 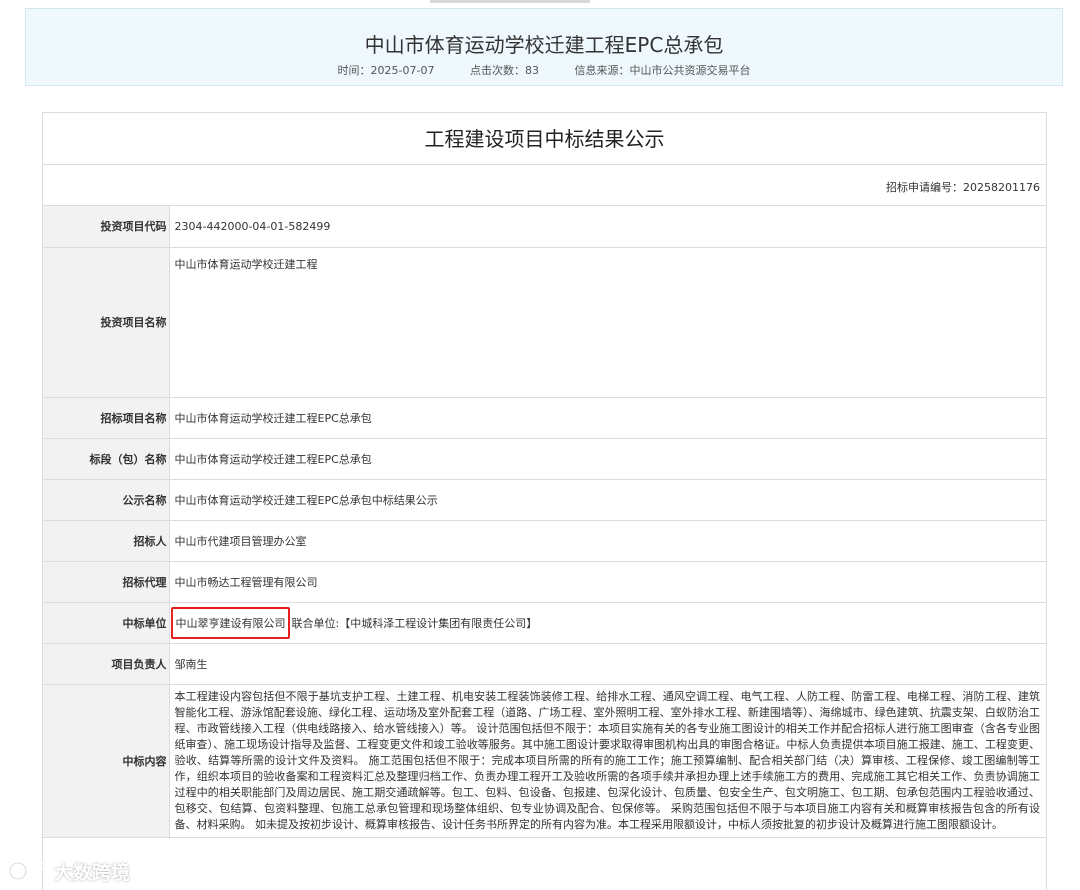 I want to click on table-row: 公示名称 中山市体育运动学校迁建工程EPC总承包中标结果公示, so click(x=544, y=500).